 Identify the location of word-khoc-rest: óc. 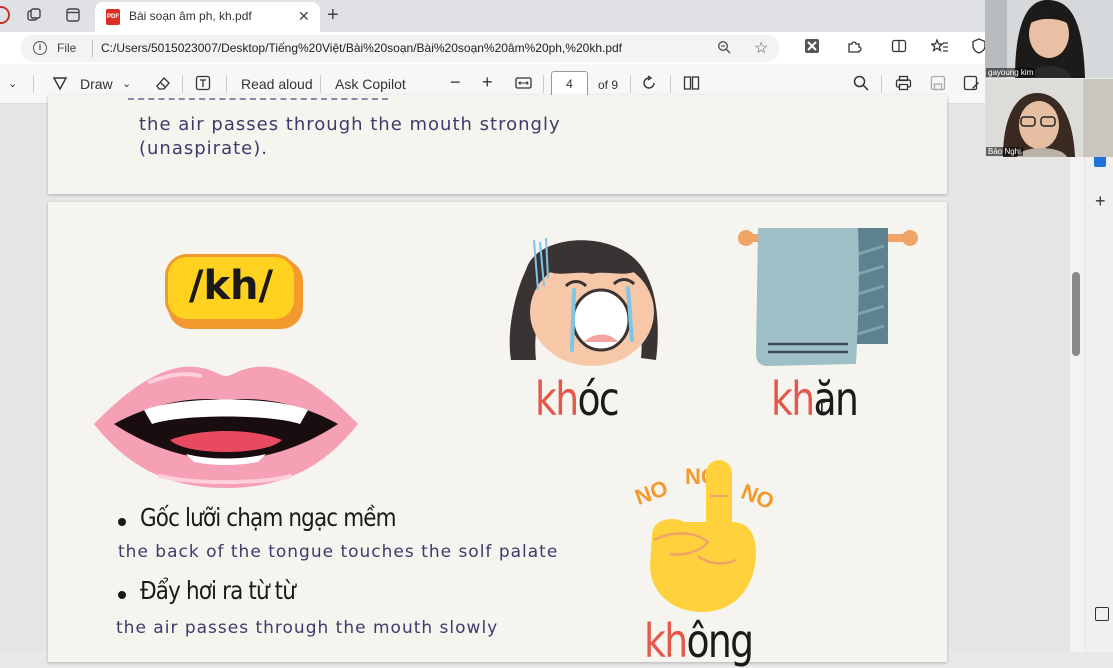
(598, 399).